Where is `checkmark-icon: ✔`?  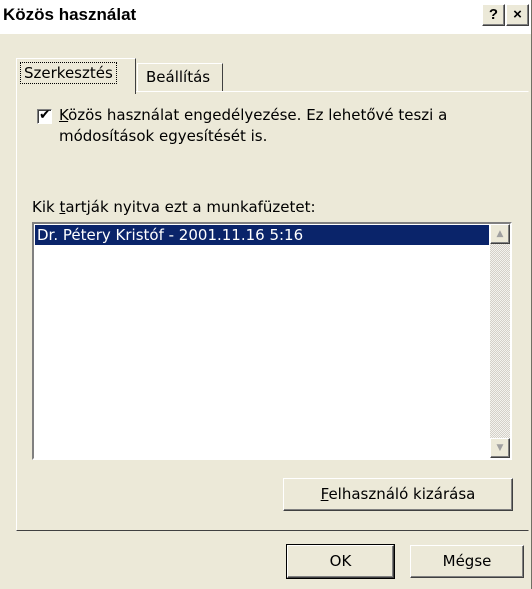
checkmark-icon: ✔ is located at coordinates (45, 115).